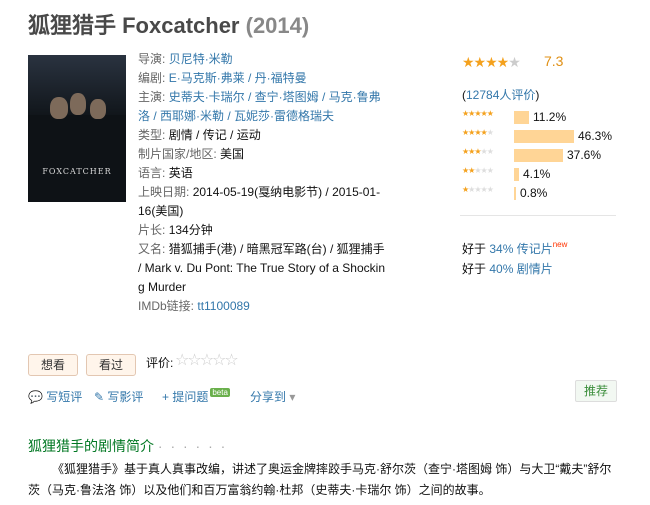 This screenshot has width=650, height=505. I want to click on genre-value: 剧情 / 传记 / 运动, so click(214, 135).